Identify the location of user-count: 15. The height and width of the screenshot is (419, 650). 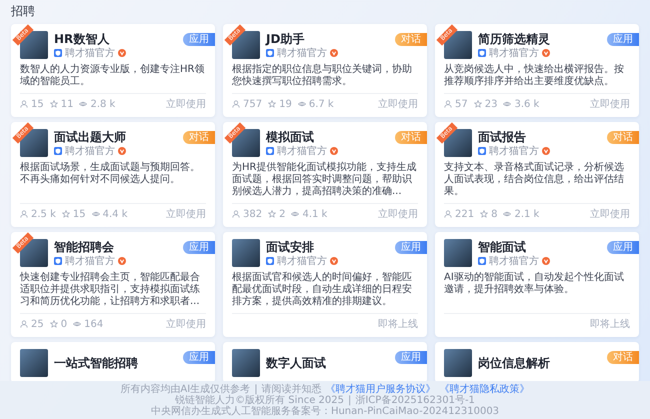
(37, 104).